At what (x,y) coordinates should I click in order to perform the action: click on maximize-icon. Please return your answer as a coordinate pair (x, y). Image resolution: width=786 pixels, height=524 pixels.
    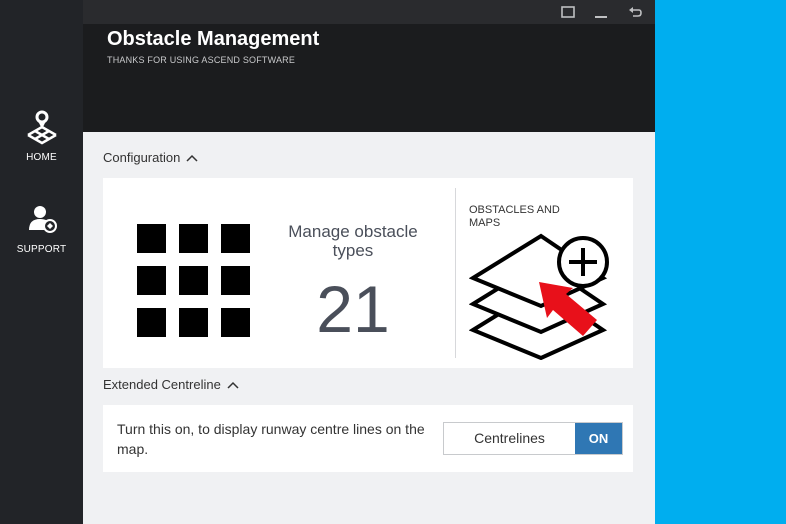
    Looking at the image, I should click on (568, 12).